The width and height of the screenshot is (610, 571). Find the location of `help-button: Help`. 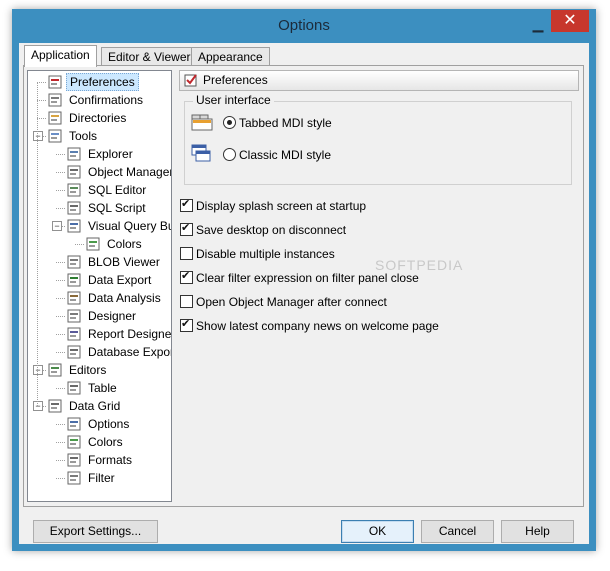

help-button: Help is located at coordinates (537, 531).